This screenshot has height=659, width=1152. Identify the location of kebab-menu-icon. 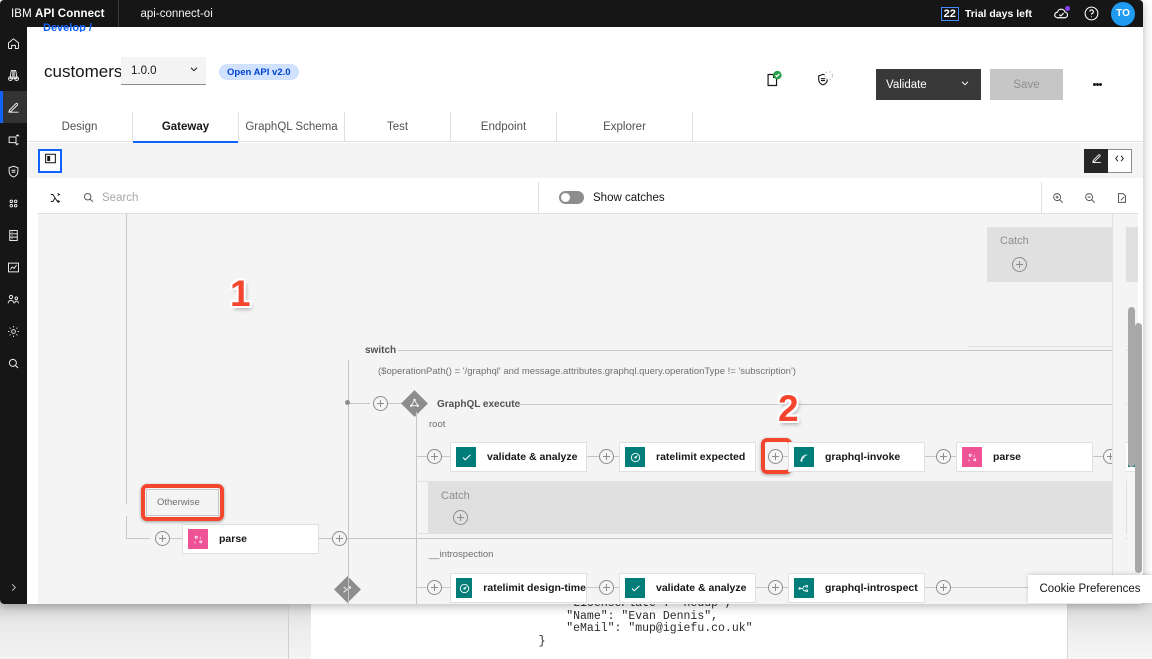
(1097, 84).